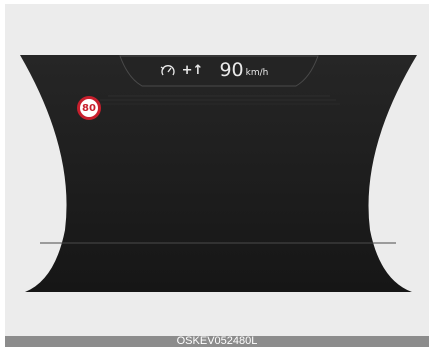 The image size is (434, 347). Describe the element at coordinates (214, 70) in the screenshot. I see `cruise-speed-row: +↑ 90 km/h` at that location.